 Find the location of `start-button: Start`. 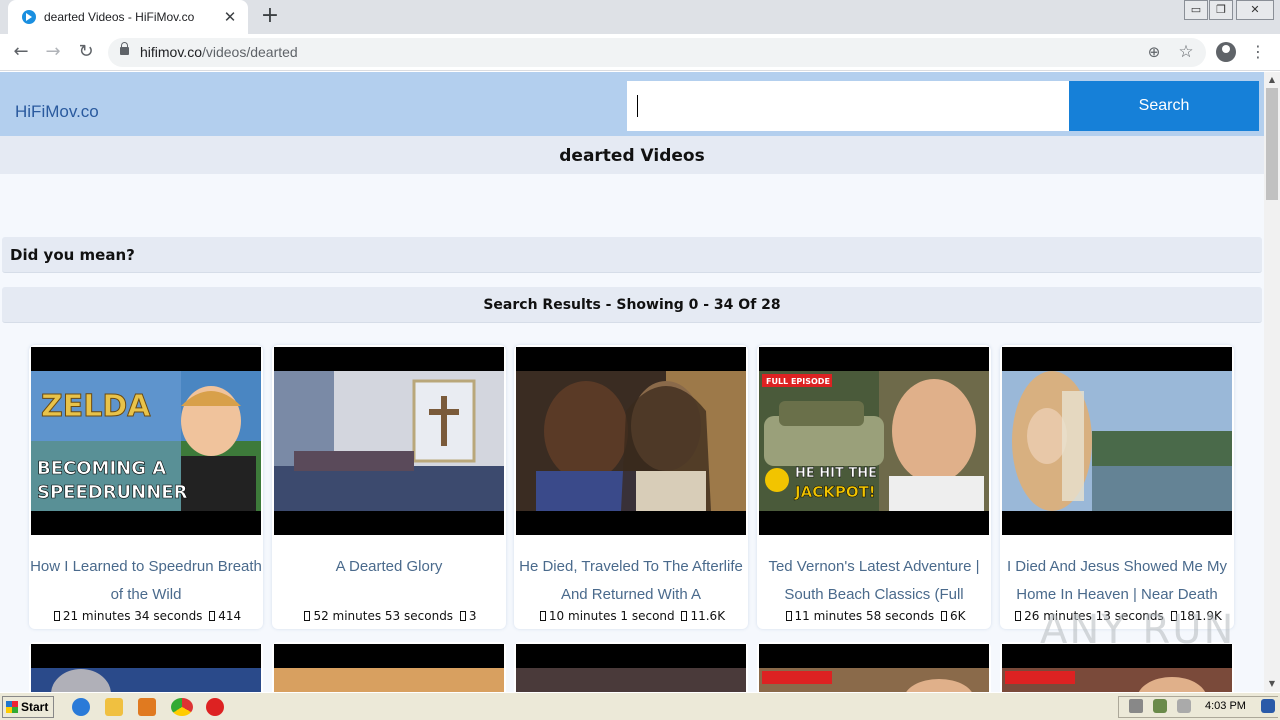

start-button: Start is located at coordinates (28, 707).